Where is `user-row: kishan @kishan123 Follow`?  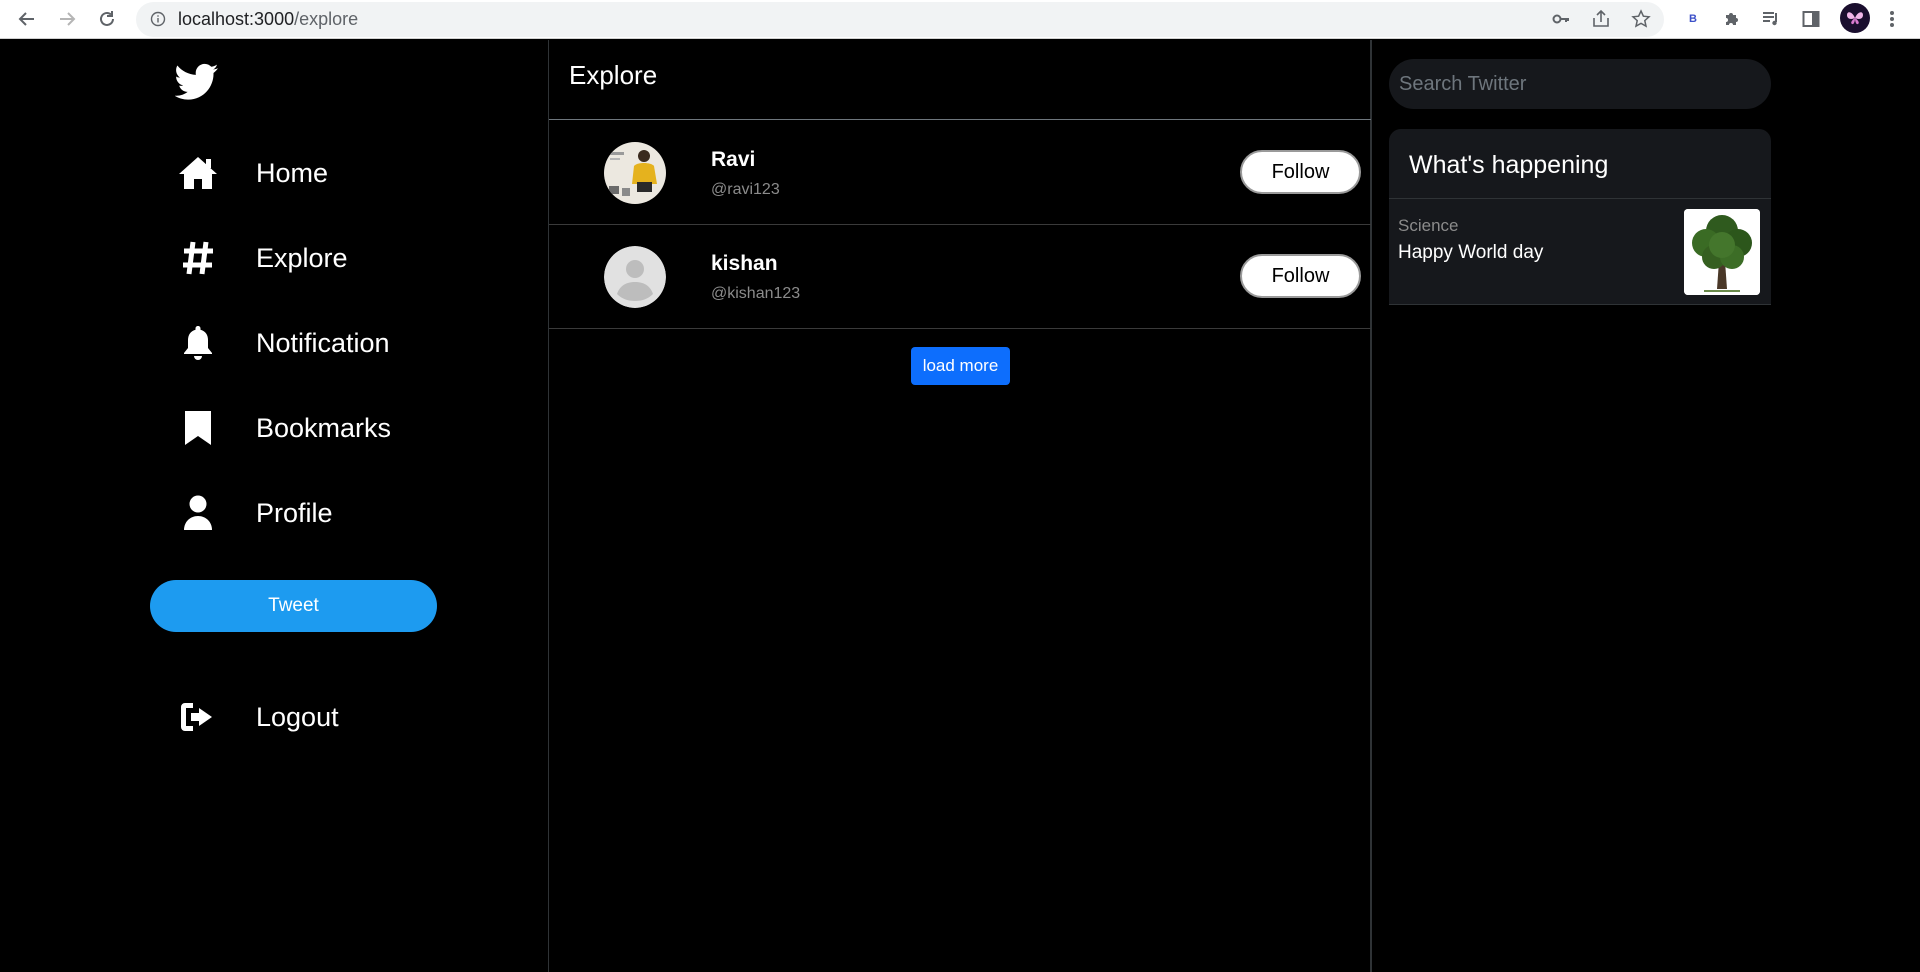
user-row: kishan @kishan123 Follow is located at coordinates (960, 277).